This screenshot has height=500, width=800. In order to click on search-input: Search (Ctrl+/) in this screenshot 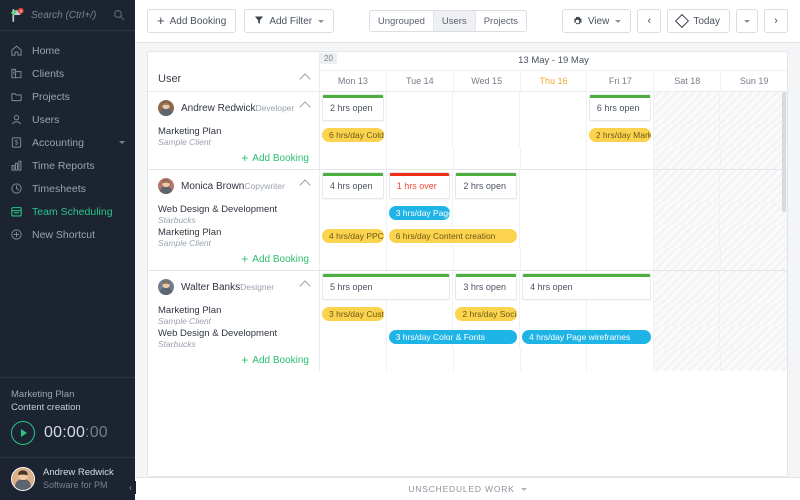, I will do `click(69, 15)`.